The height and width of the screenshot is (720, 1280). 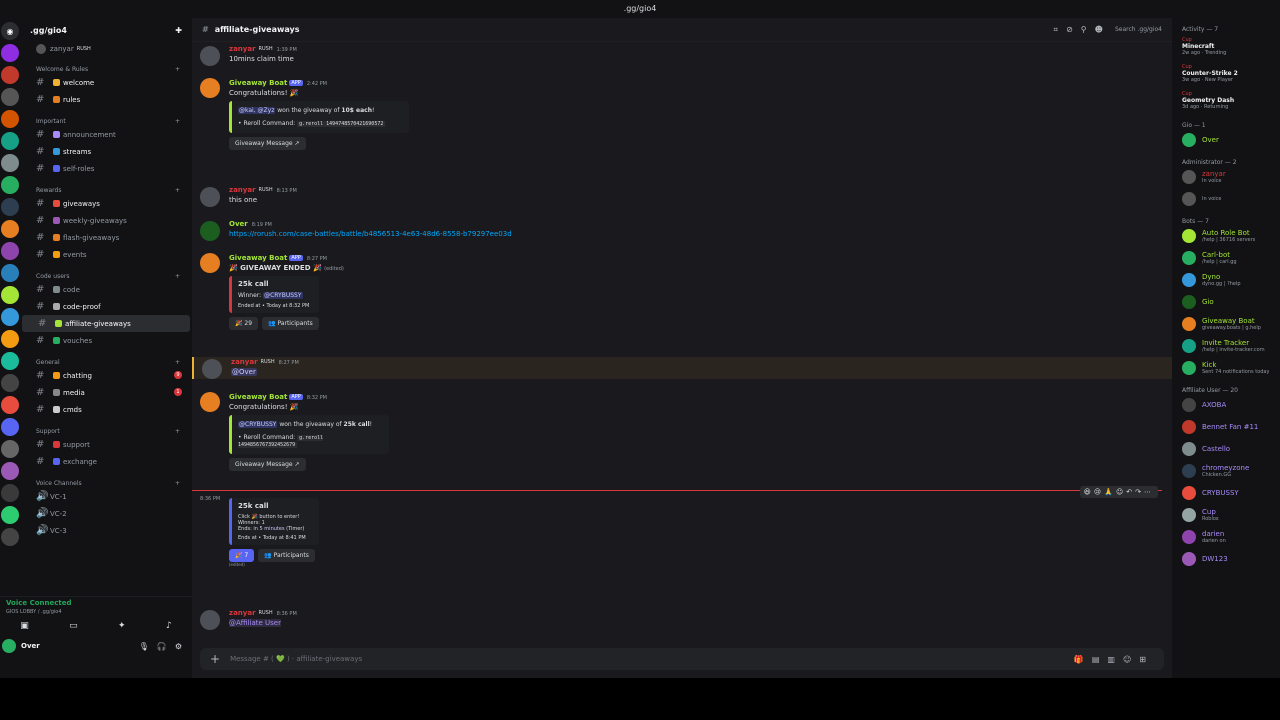 I want to click on channel-streams: # streams, so click(x=106, y=151).